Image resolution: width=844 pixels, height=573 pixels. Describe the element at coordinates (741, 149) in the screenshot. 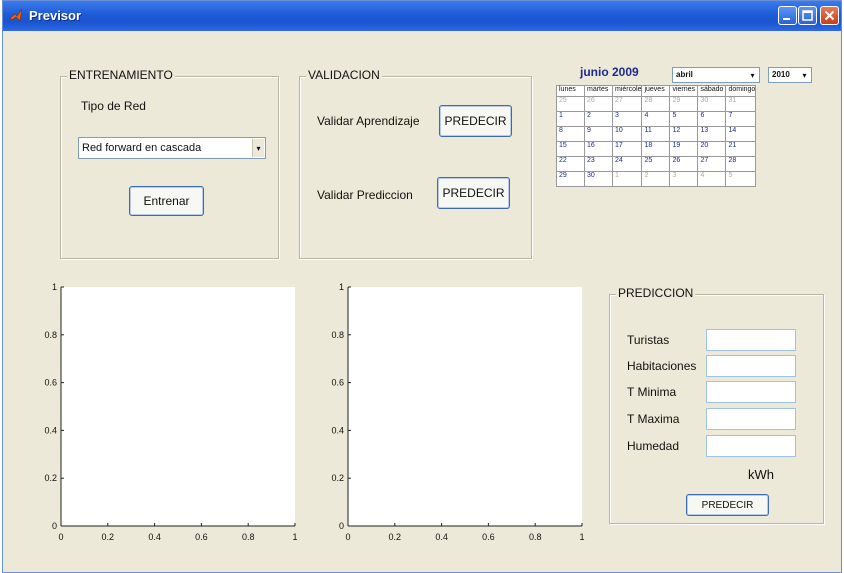

I see `calendar-day-cell: 21` at that location.